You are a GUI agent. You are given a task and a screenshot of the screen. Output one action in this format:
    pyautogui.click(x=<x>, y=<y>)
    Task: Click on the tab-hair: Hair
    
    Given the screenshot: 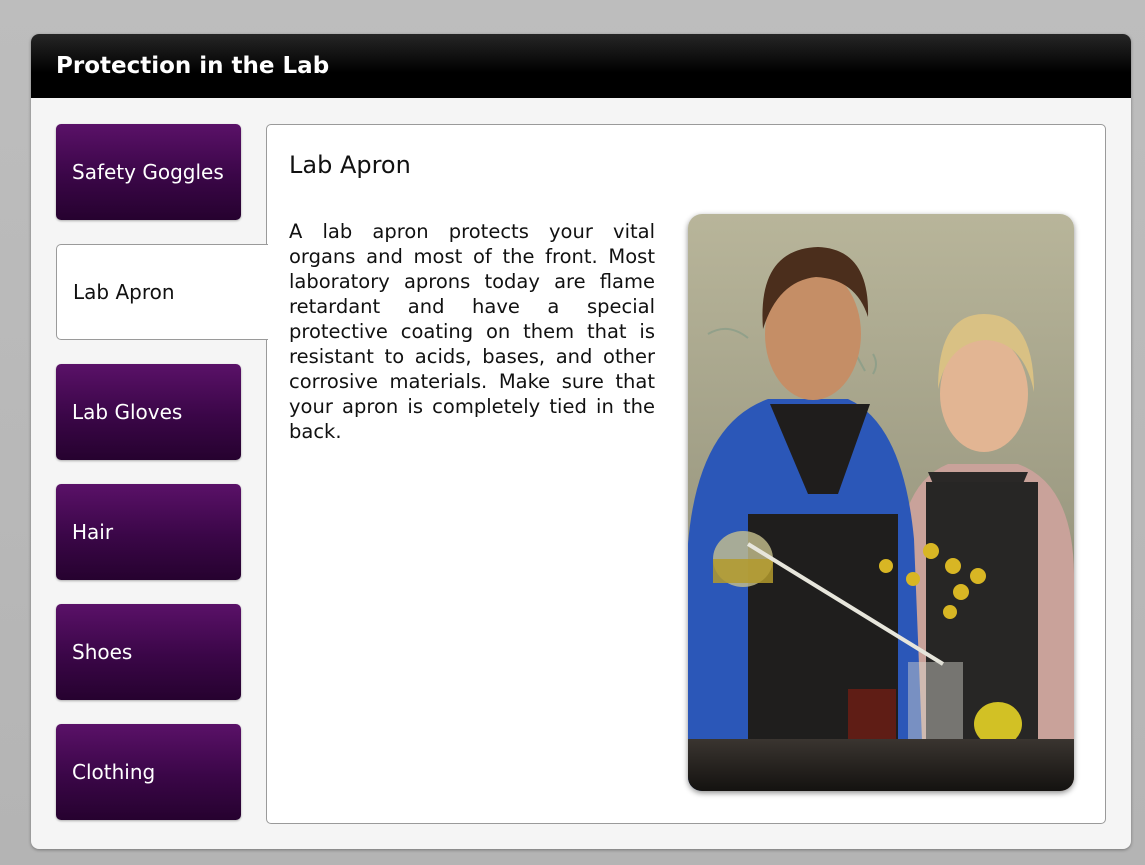 What is the action you would take?
    pyautogui.click(x=148, y=532)
    